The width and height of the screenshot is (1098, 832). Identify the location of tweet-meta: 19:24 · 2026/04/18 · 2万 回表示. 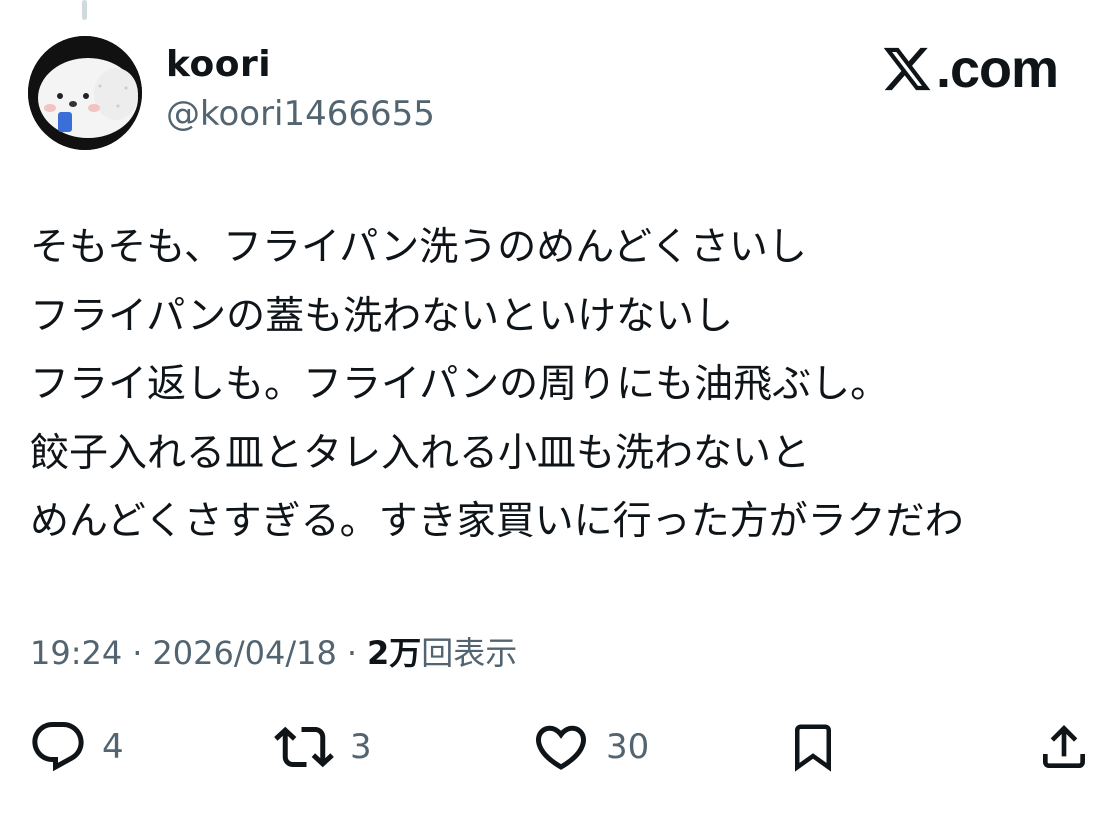
(273, 651).